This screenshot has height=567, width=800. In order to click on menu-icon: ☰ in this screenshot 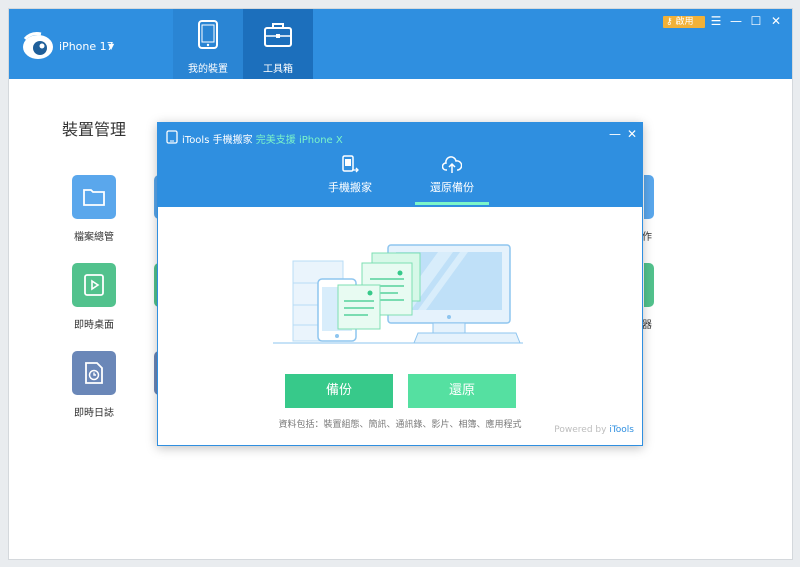, I will do `click(716, 21)`.